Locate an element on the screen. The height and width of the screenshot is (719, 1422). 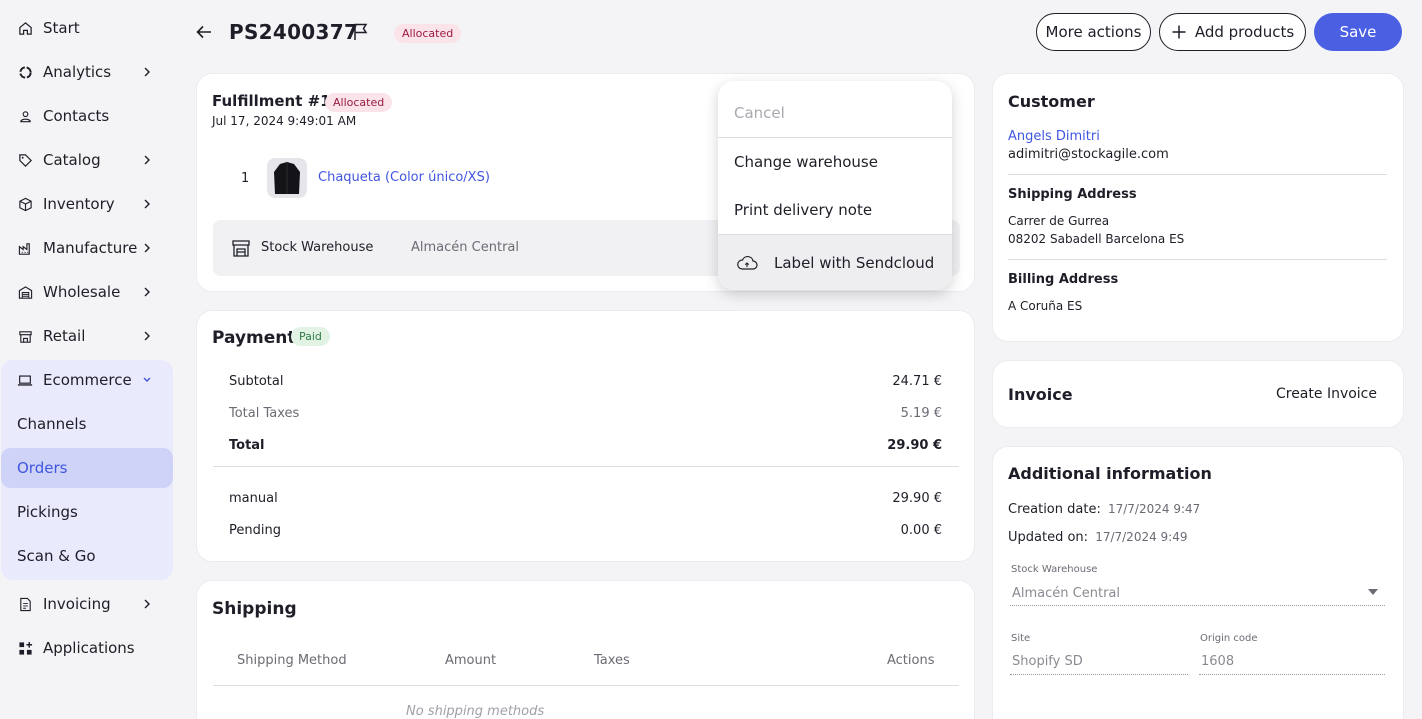
taxes-value: 5.19 € is located at coordinates (921, 413).